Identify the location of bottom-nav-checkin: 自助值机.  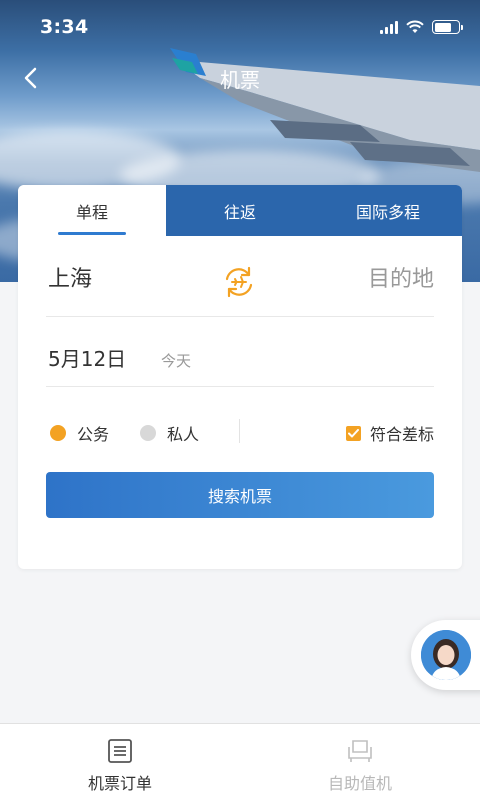
(360, 762).